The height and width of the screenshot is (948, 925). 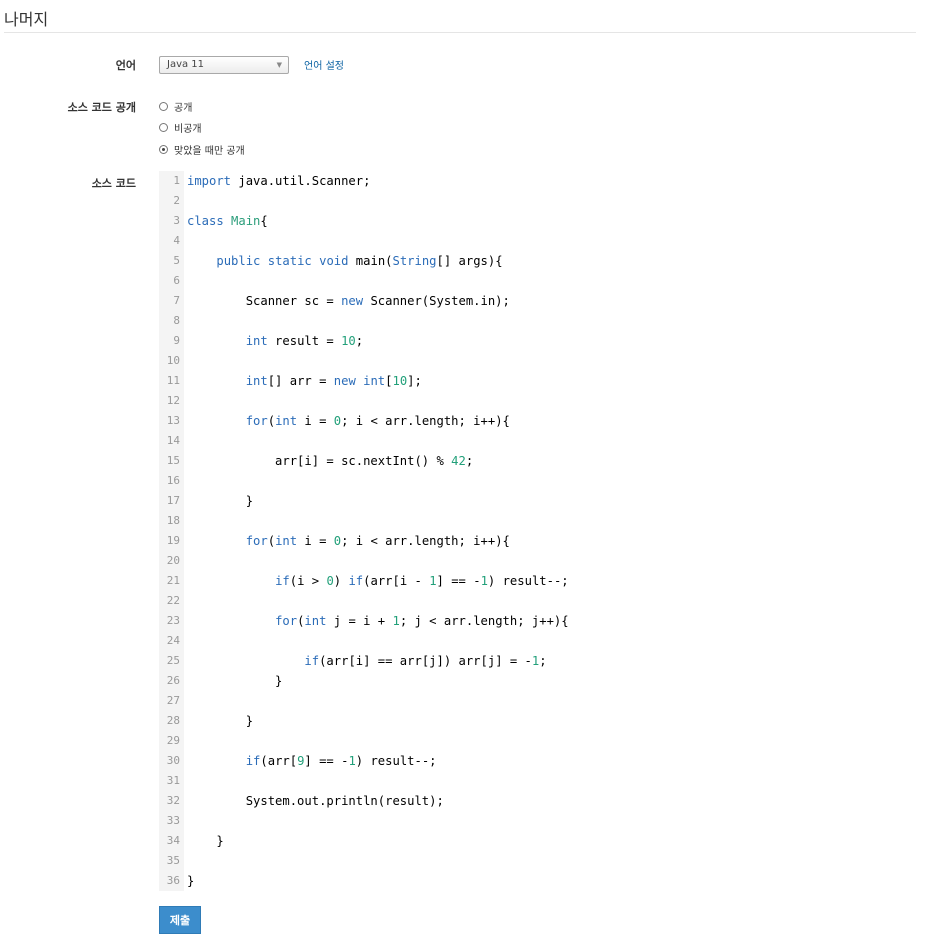 What do you see at coordinates (348, 301) in the screenshot?
I see `code-text: Scanner sc = new Scanner(System.in);` at bounding box center [348, 301].